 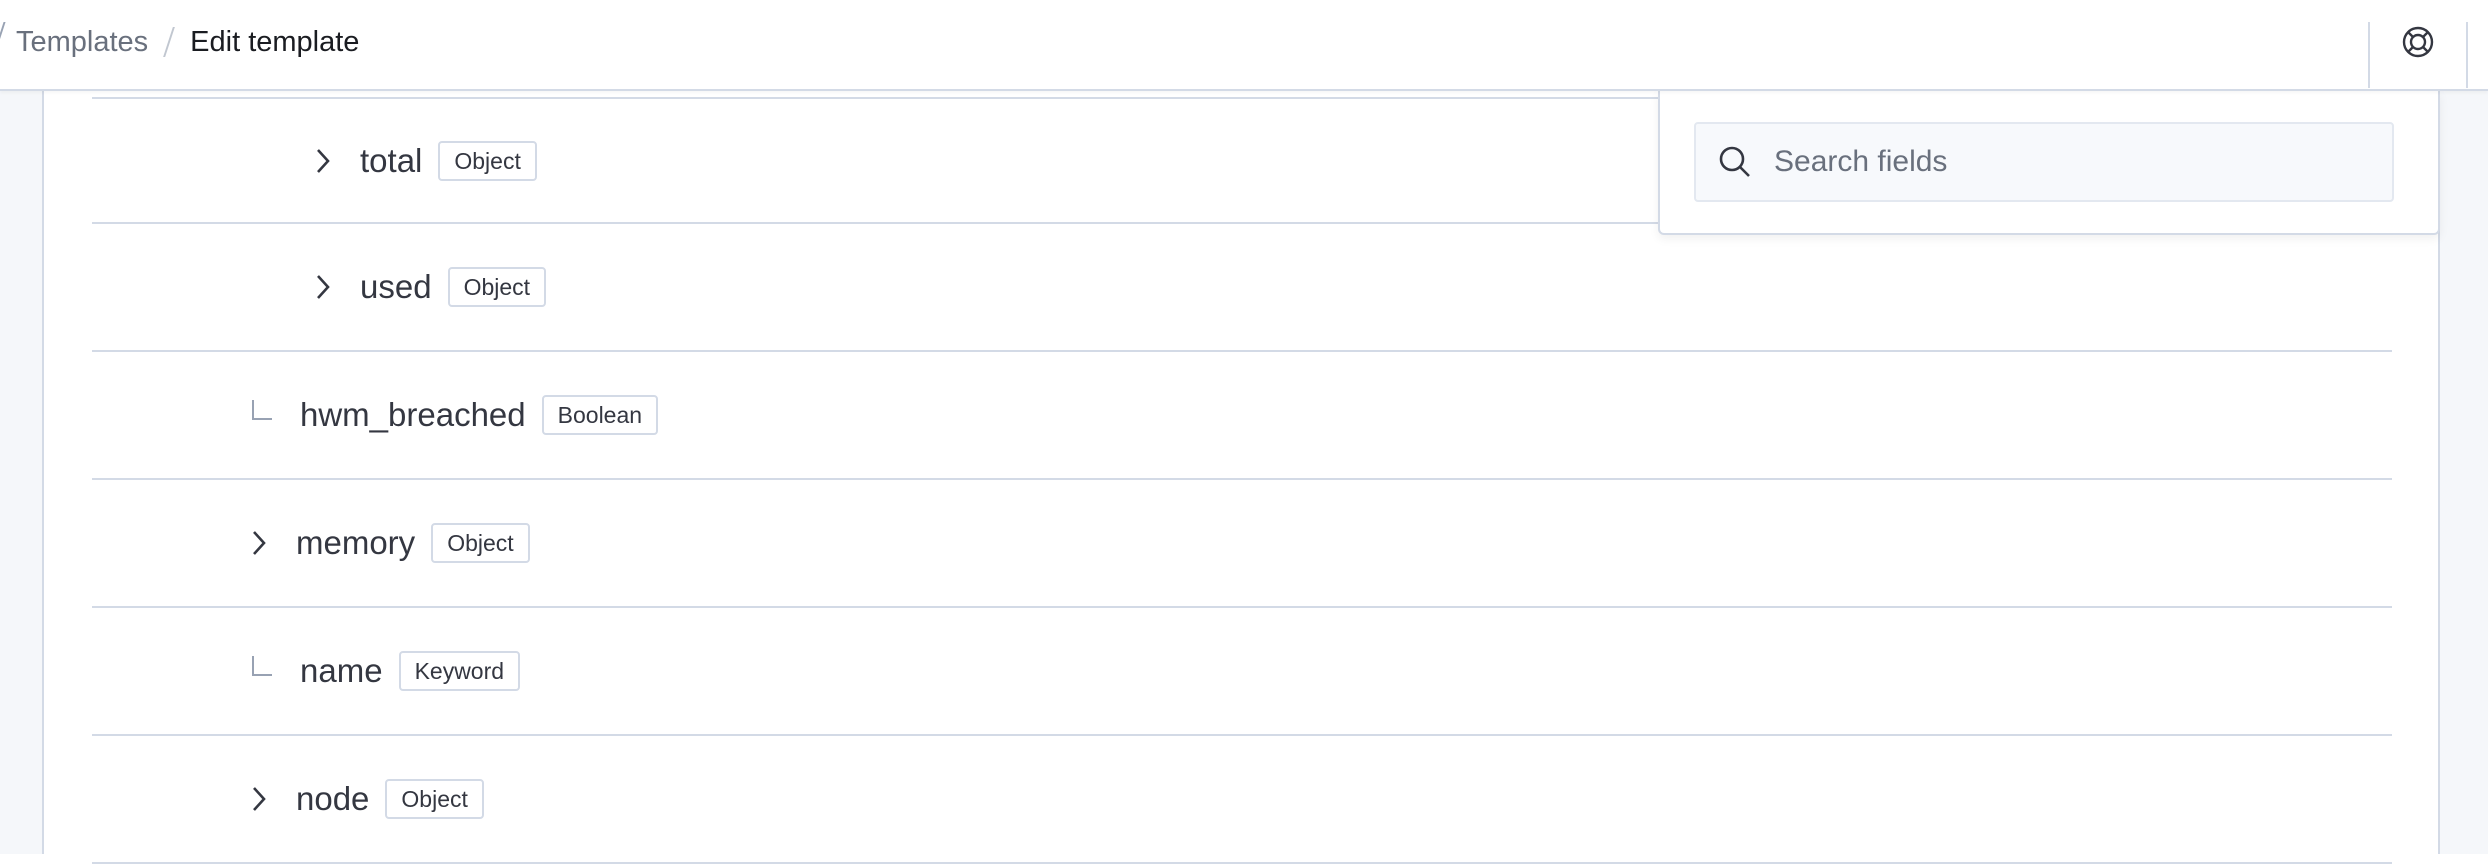 What do you see at coordinates (1242, 800) in the screenshot?
I see `field-row-node: node Object` at bounding box center [1242, 800].